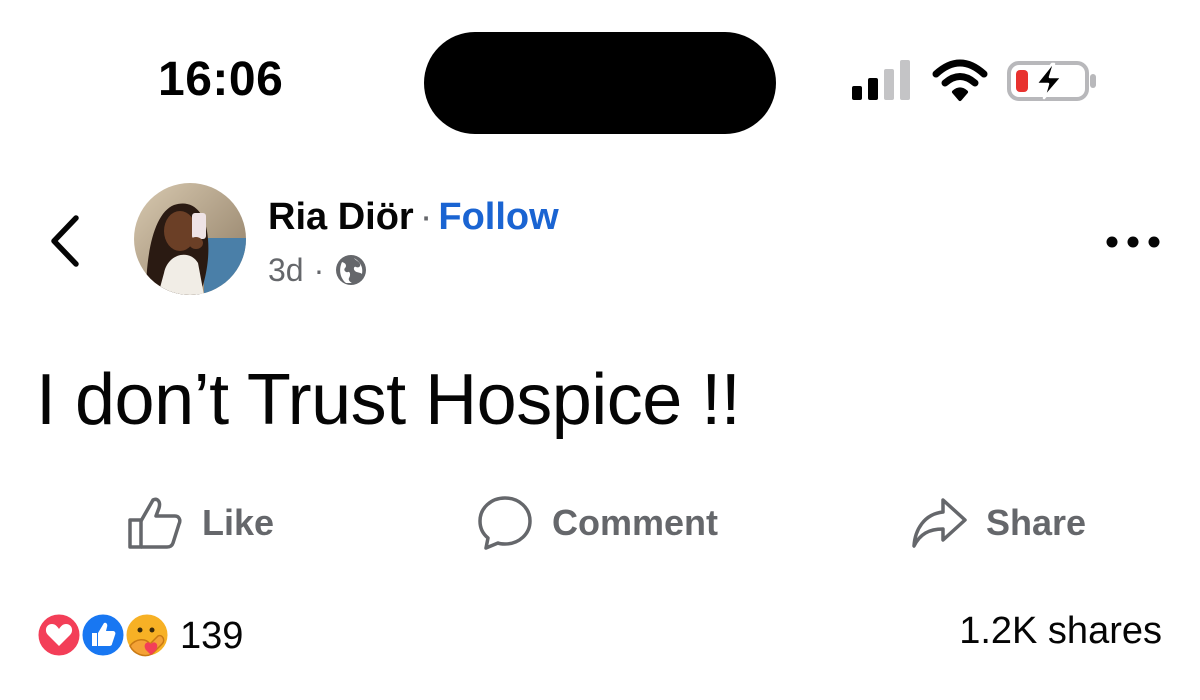 Image resolution: width=1200 pixels, height=700 pixels. Describe the element at coordinates (505, 523) in the screenshot. I see `comment-bubble-icon` at that location.